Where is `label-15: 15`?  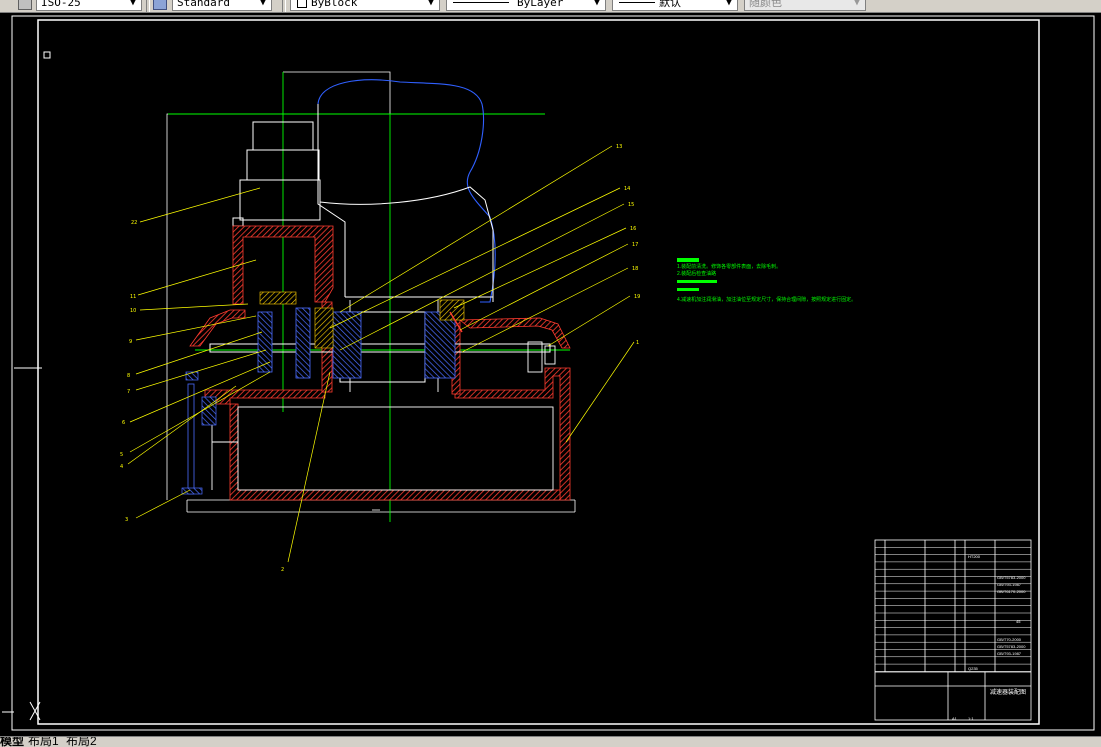 label-15: 15 is located at coordinates (631, 205).